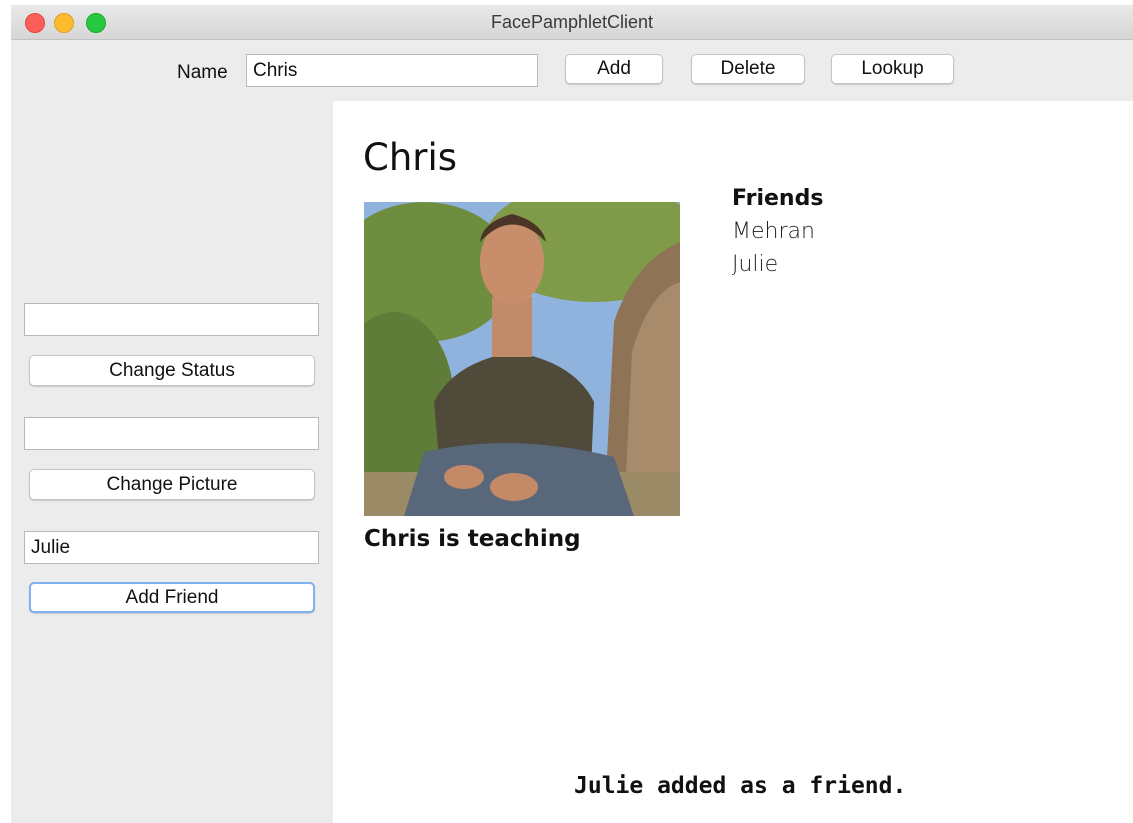 This screenshot has width=1133, height=823. I want to click on add-button: Add, so click(614, 69).